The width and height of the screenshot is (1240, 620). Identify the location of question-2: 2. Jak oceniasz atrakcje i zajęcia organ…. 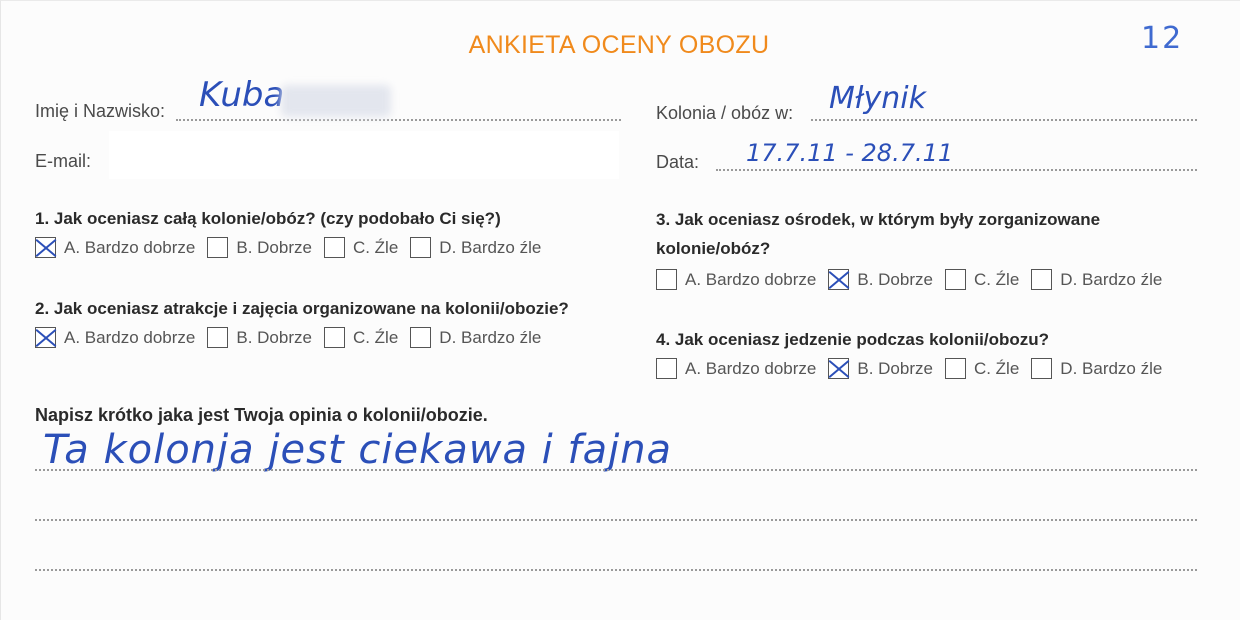
(302, 308).